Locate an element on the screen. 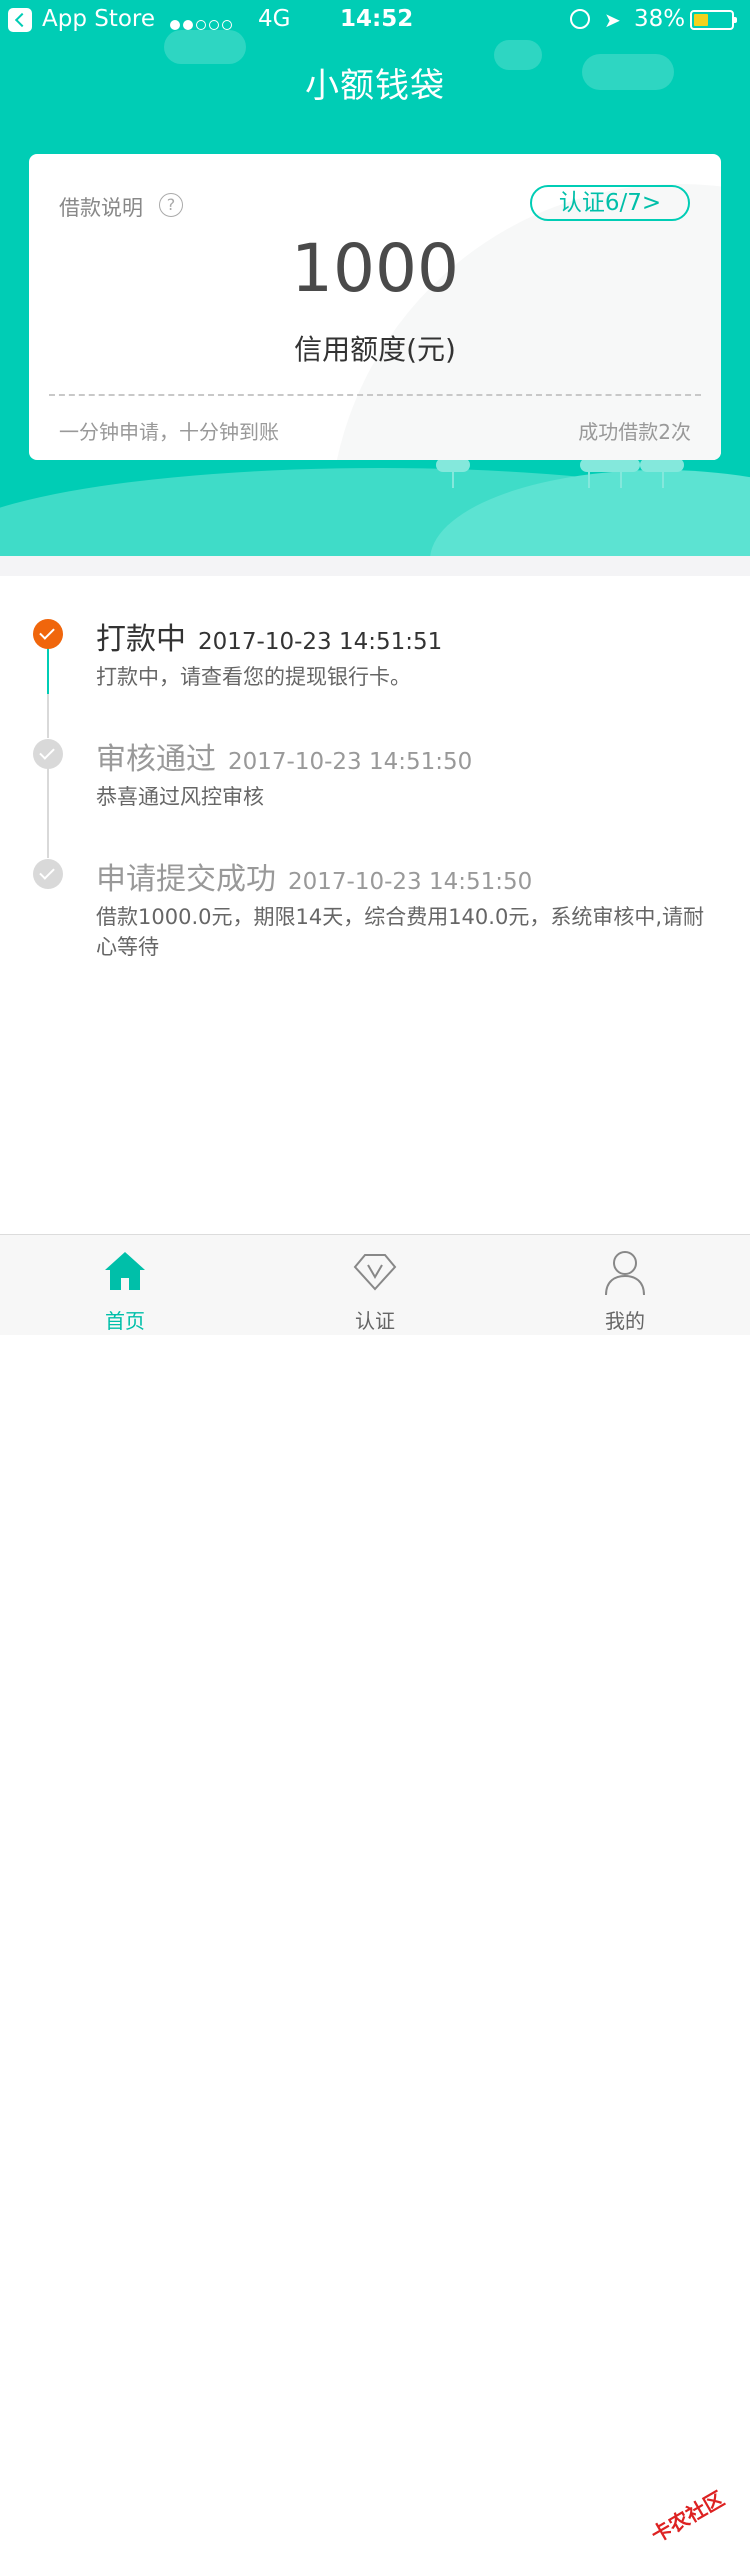 Image resolution: width=750 pixels, height=2568 pixels. timeline-item-title: 申请提交成功 2017-10-23 14:51:50 is located at coordinates (314, 879).